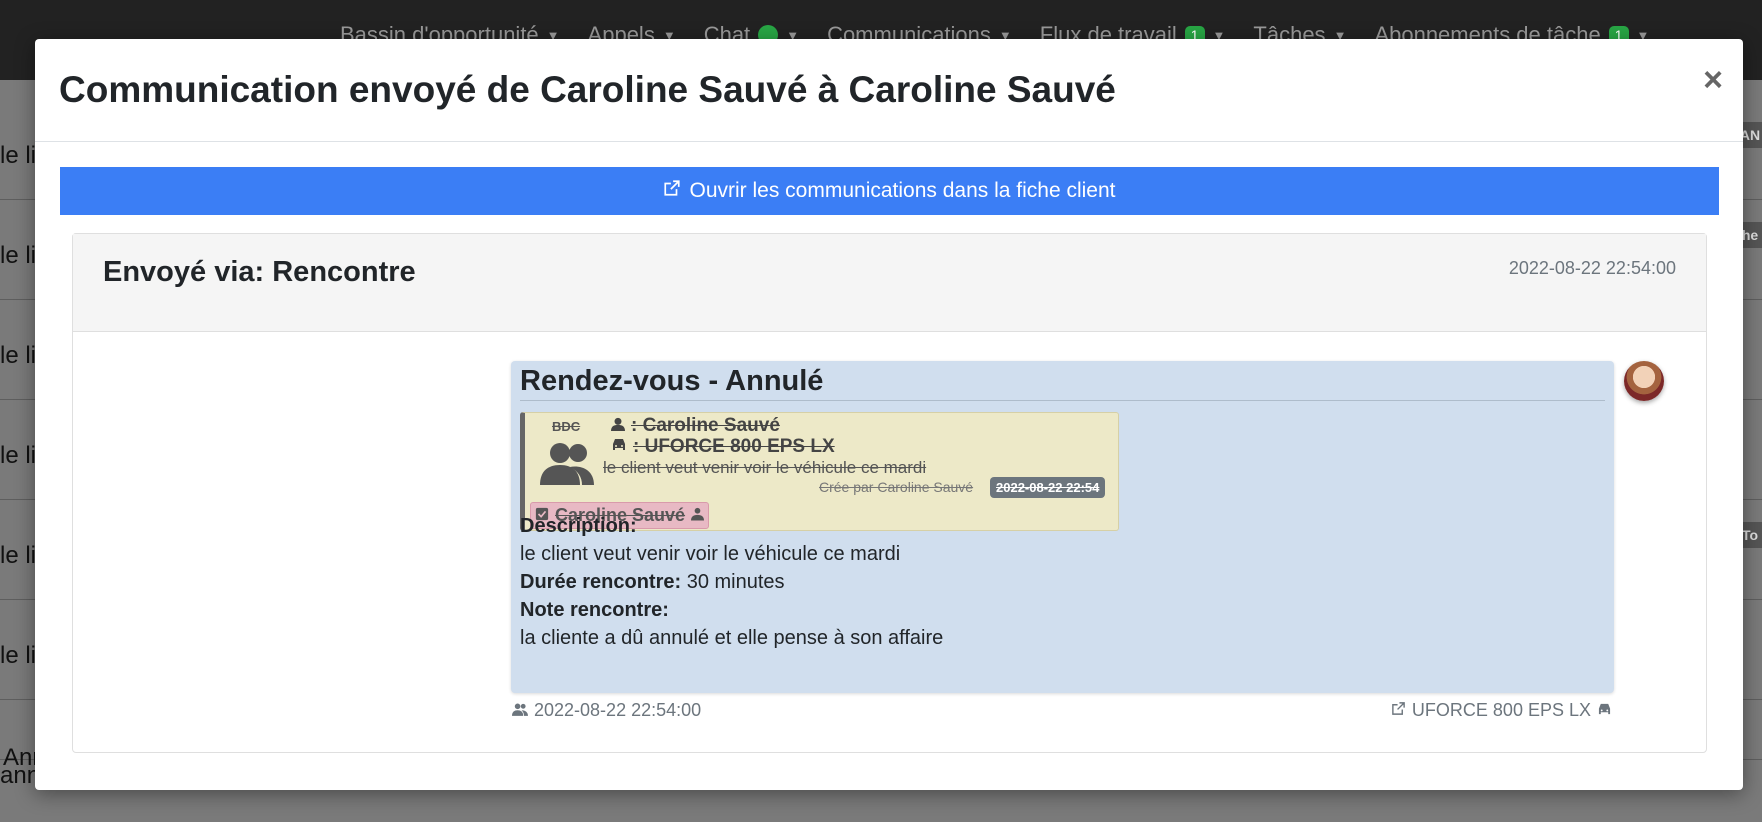 Image resolution: width=1762 pixels, height=822 pixels. I want to click on appointment-box: BDC : Caroline Sauvé : UFORCE 800 EPS LX, so click(819, 471).